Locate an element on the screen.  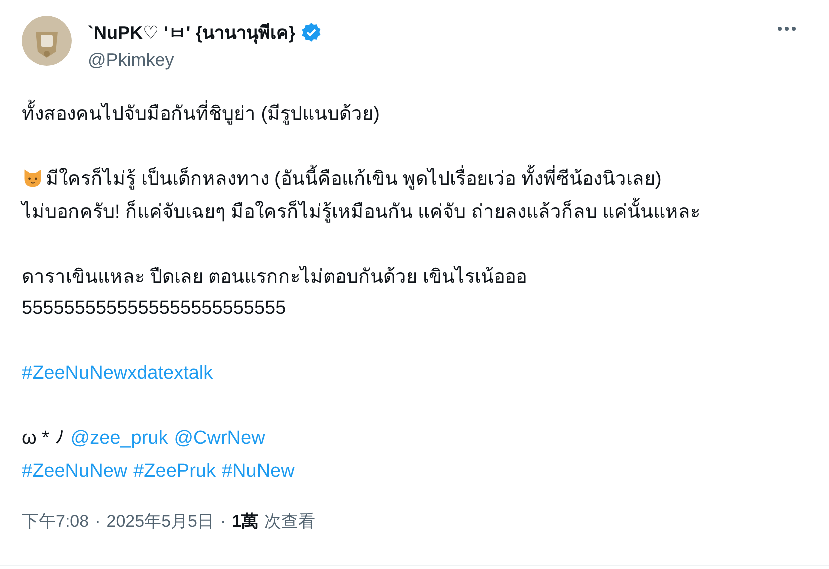
view-count: 1萬 is located at coordinates (245, 522).